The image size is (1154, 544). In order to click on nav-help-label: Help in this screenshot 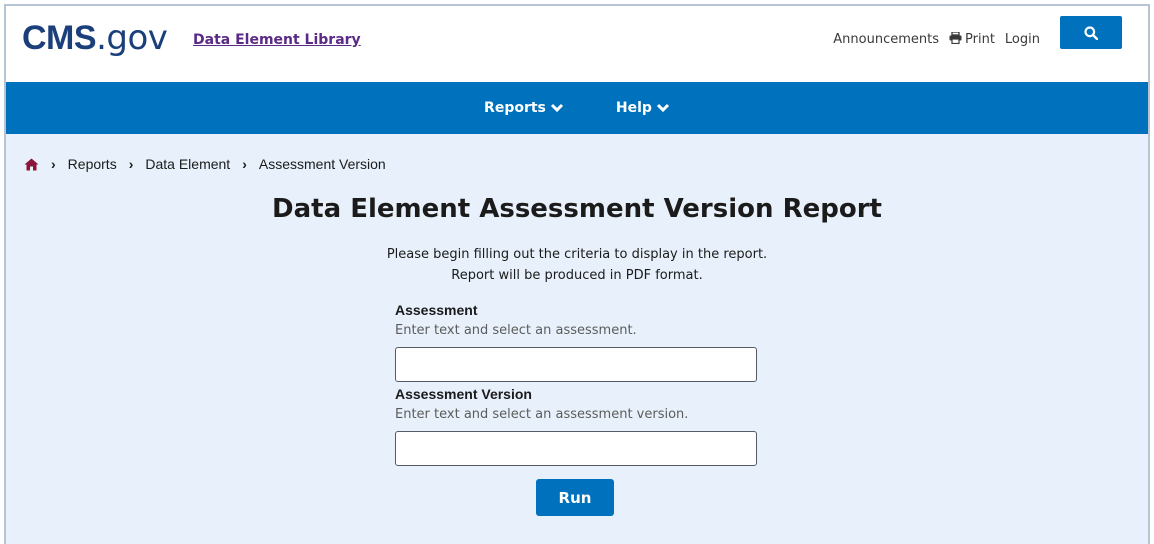, I will do `click(633, 108)`.